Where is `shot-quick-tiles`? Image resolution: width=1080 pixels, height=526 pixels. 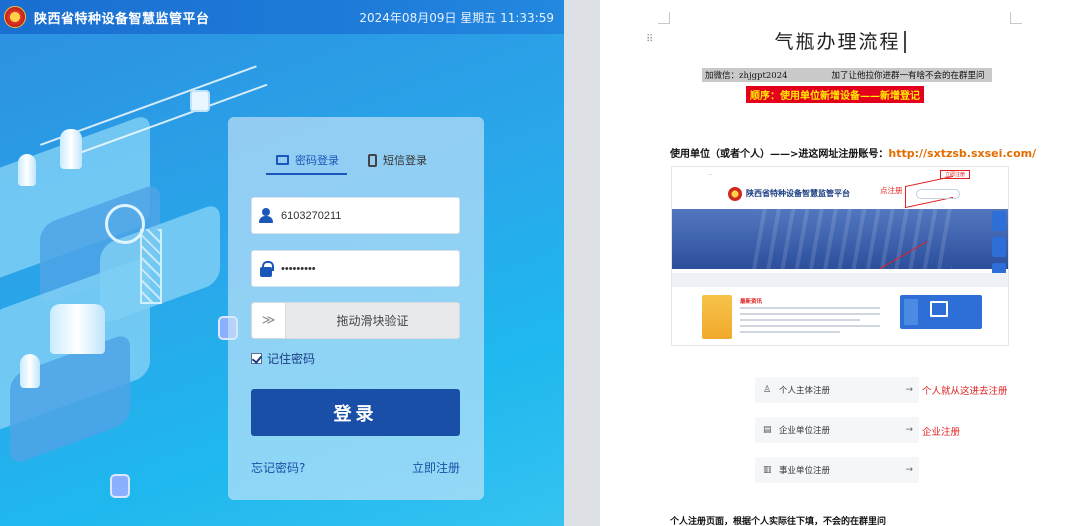 shot-quick-tiles is located at coordinates (941, 312).